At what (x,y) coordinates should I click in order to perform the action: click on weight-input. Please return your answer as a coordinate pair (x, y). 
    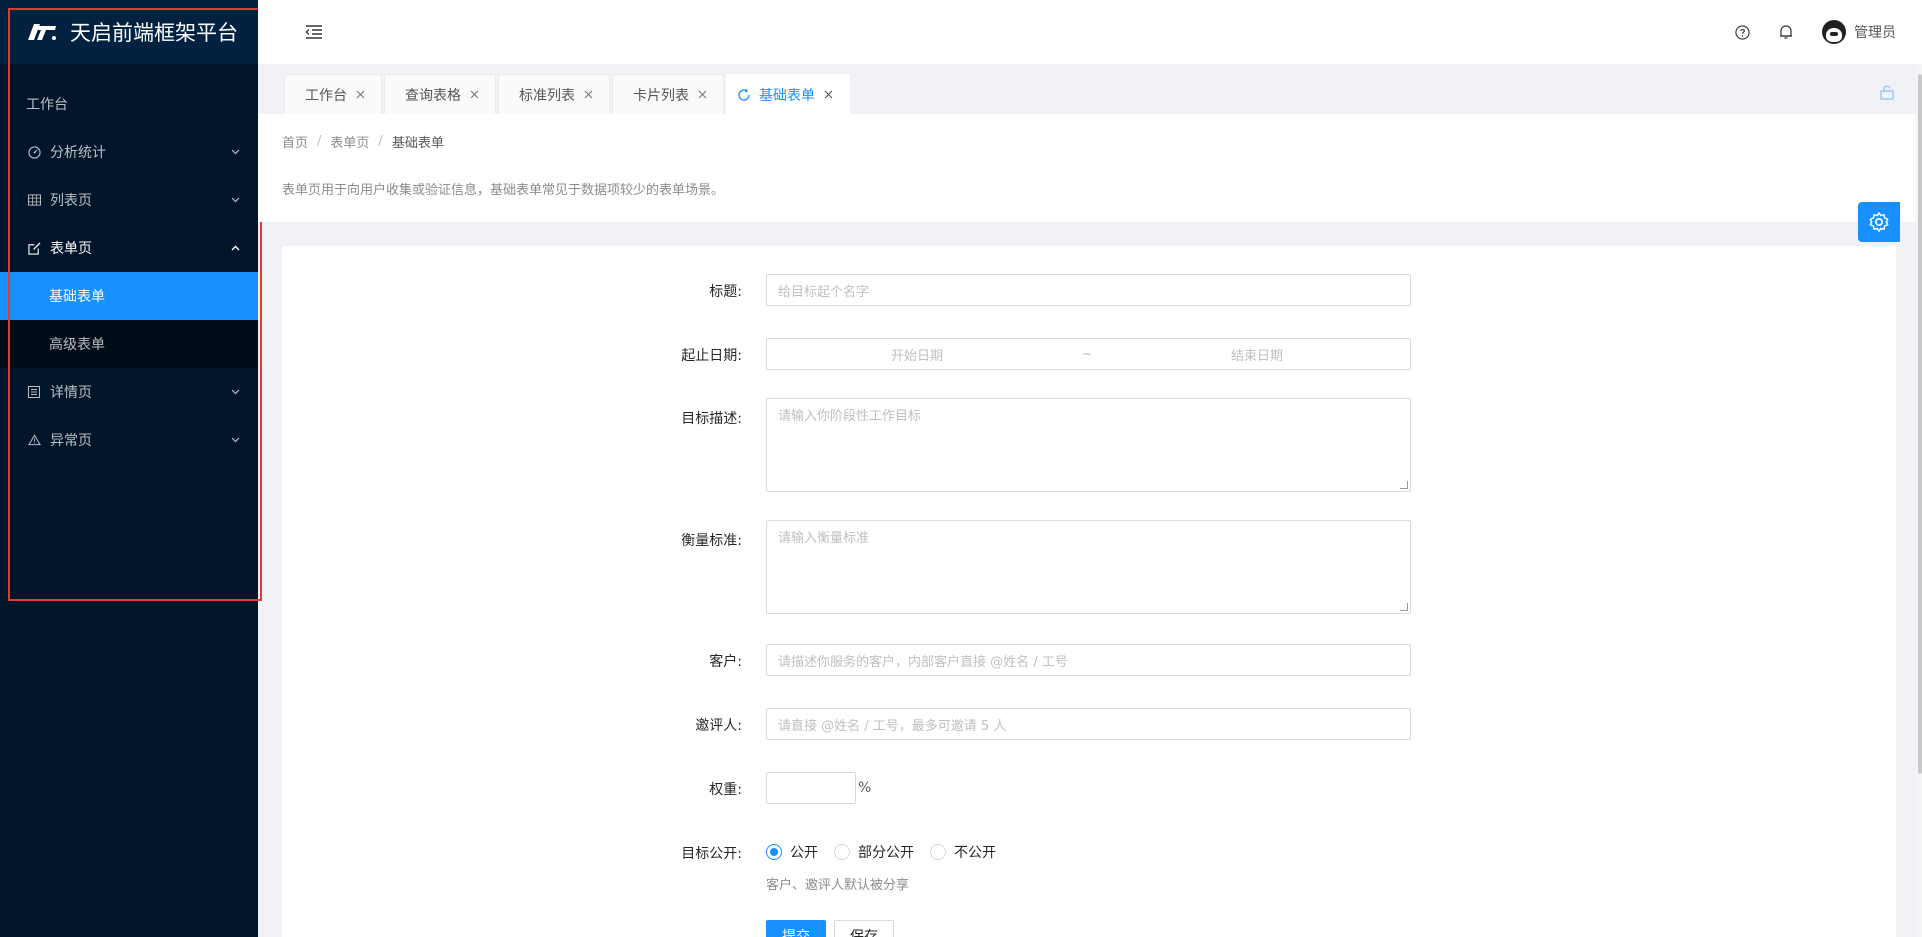
    Looking at the image, I should click on (811, 788).